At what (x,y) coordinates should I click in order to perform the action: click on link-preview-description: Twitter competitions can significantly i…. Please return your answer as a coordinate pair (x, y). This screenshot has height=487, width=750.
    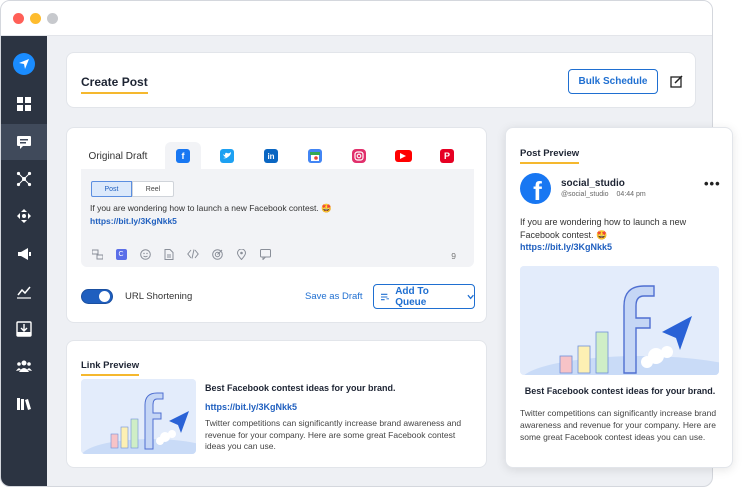
    Looking at the image, I should click on (333, 434).